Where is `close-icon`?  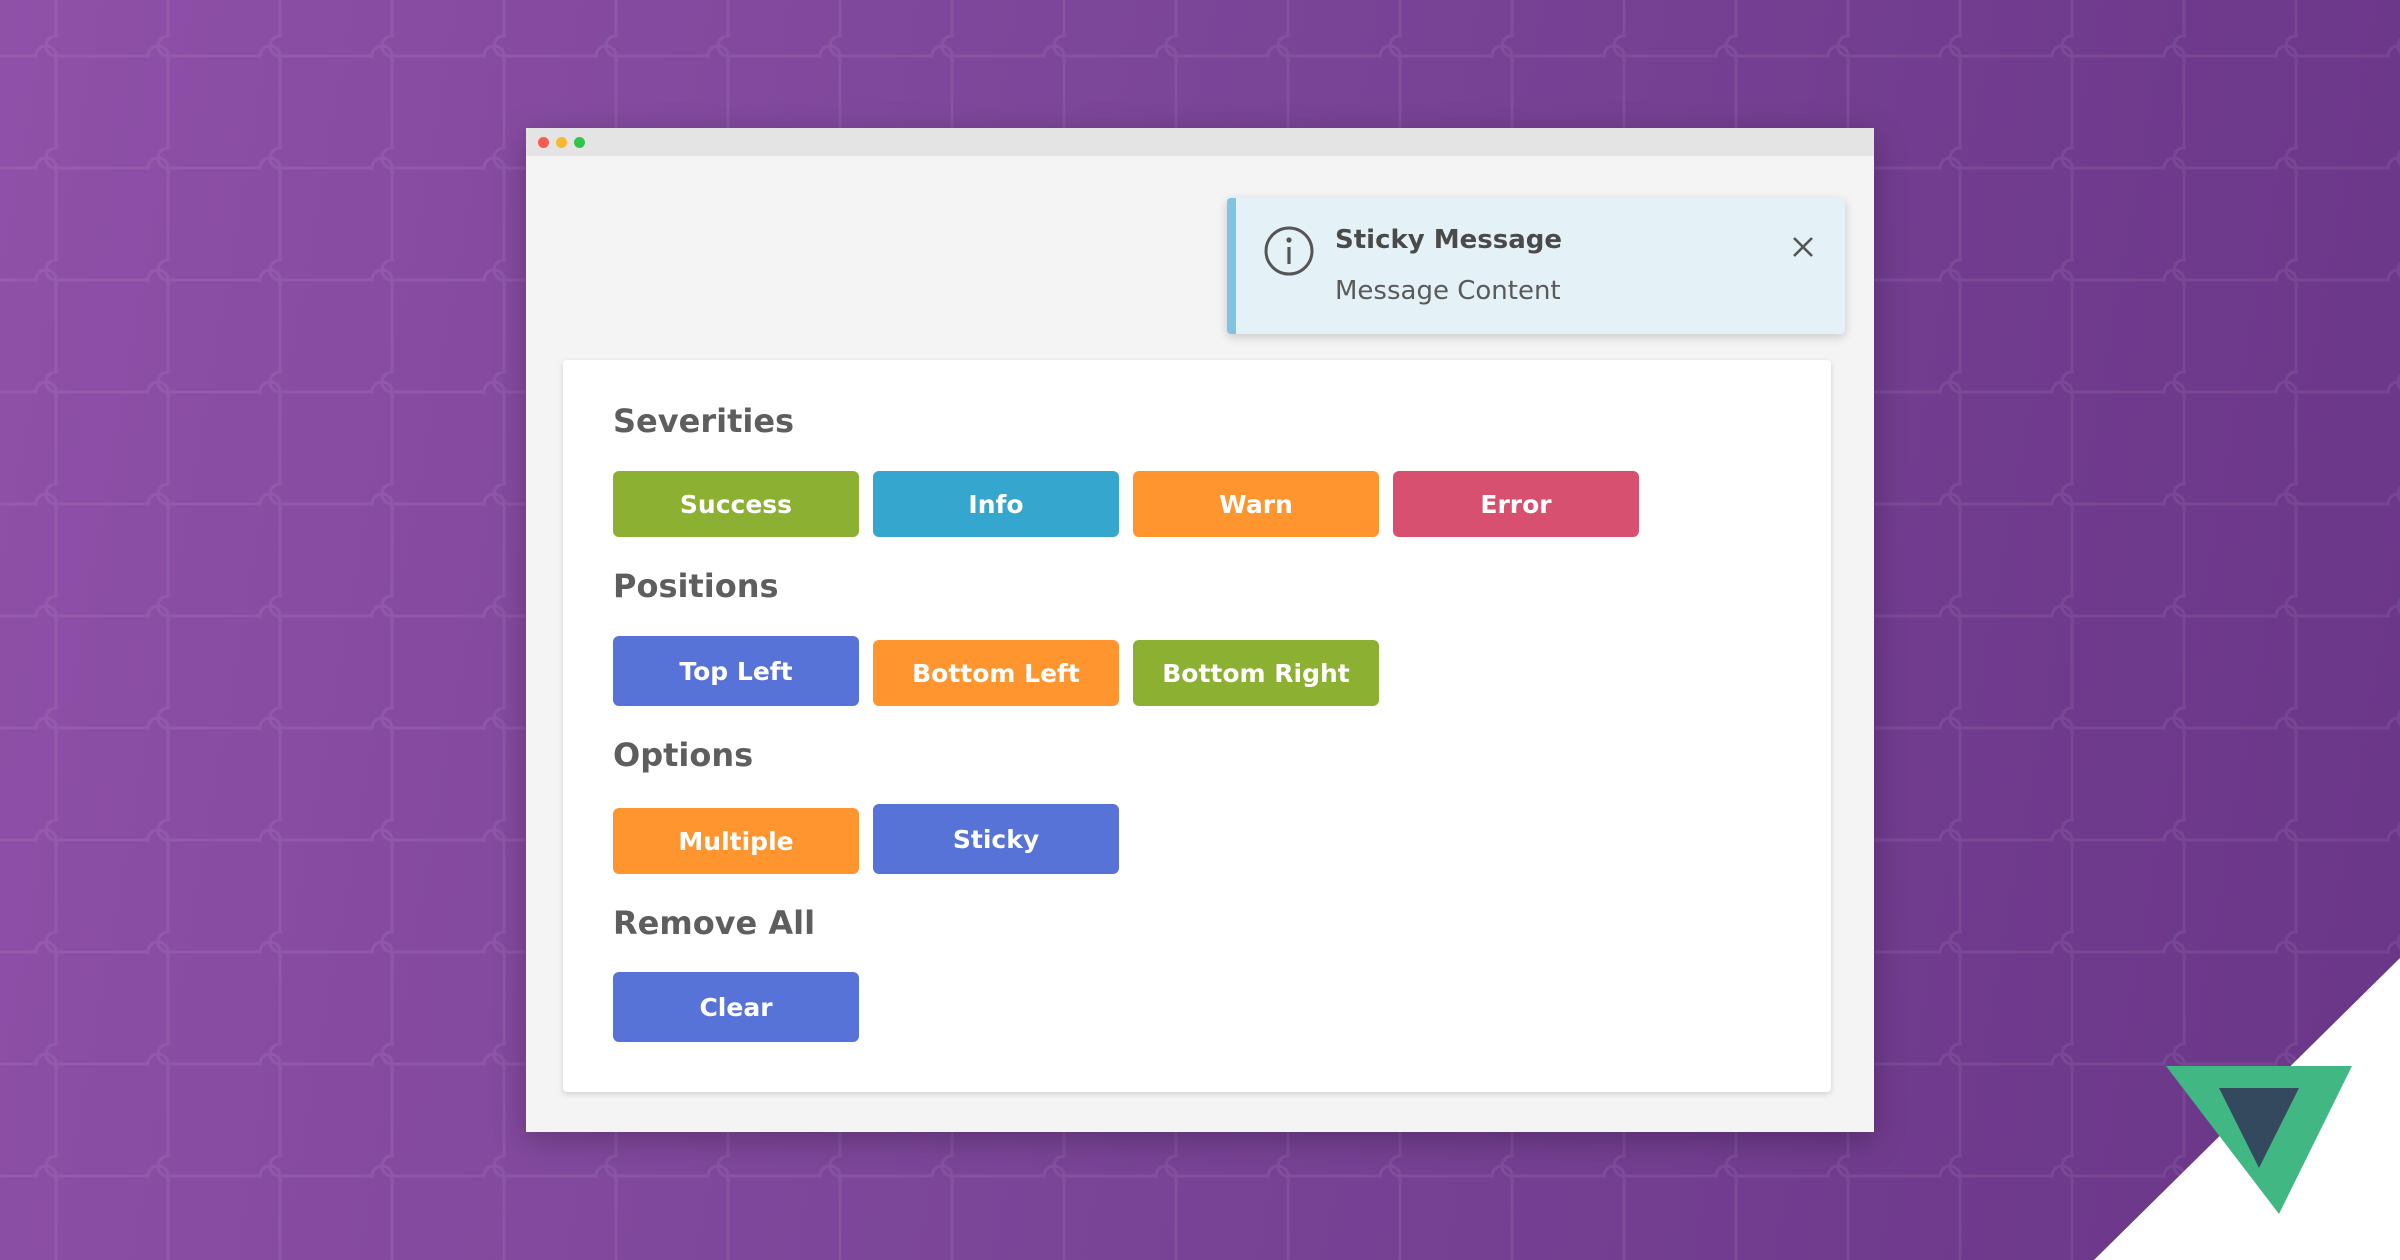
close-icon is located at coordinates (1803, 247).